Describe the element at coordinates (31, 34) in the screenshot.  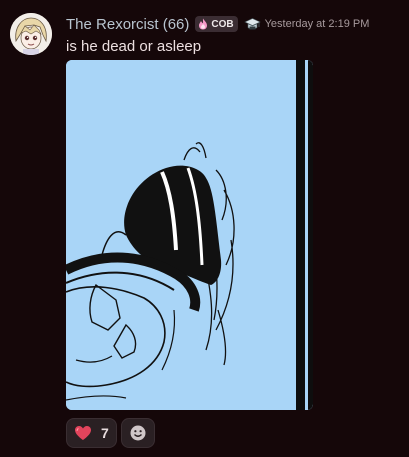
I see `user-avatar` at that location.